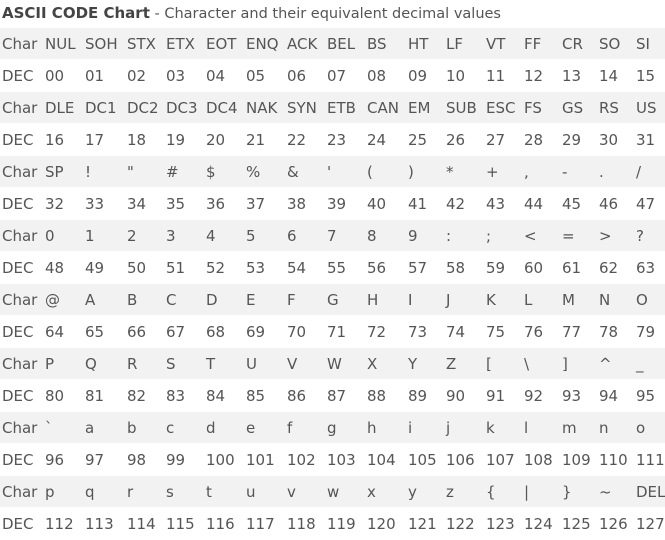  What do you see at coordinates (137, 267) in the screenshot?
I see `dec-cell: 50` at bounding box center [137, 267].